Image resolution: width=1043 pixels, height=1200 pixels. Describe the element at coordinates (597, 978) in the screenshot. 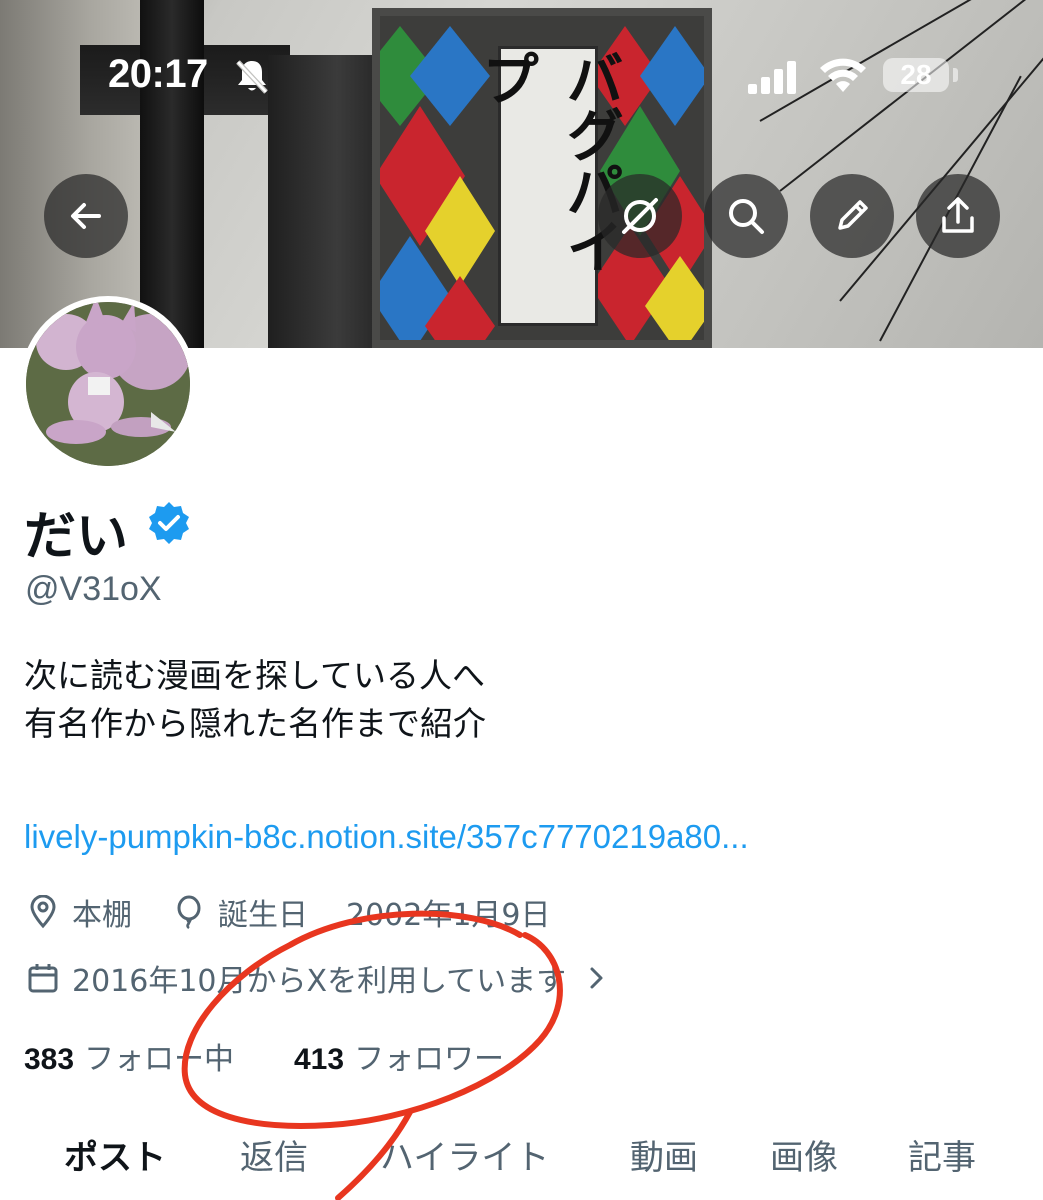

I see `chevron-right-icon` at that location.